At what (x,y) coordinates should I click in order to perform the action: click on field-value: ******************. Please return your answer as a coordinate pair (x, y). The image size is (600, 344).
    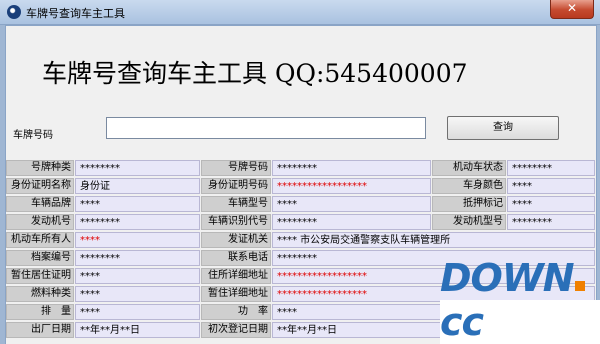
    Looking at the image, I should click on (351, 186).